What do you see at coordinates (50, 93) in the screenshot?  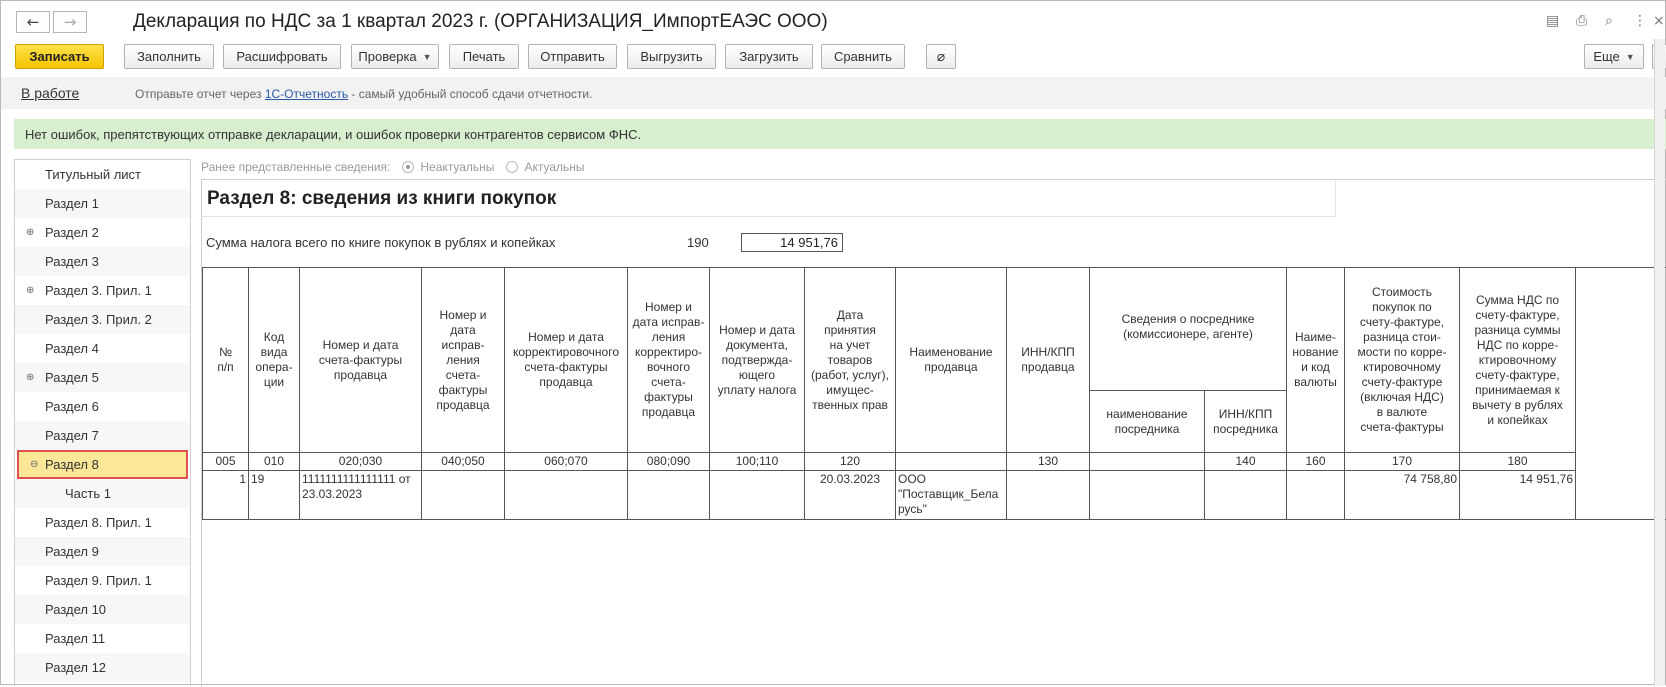 I see `status-link: В работе` at bounding box center [50, 93].